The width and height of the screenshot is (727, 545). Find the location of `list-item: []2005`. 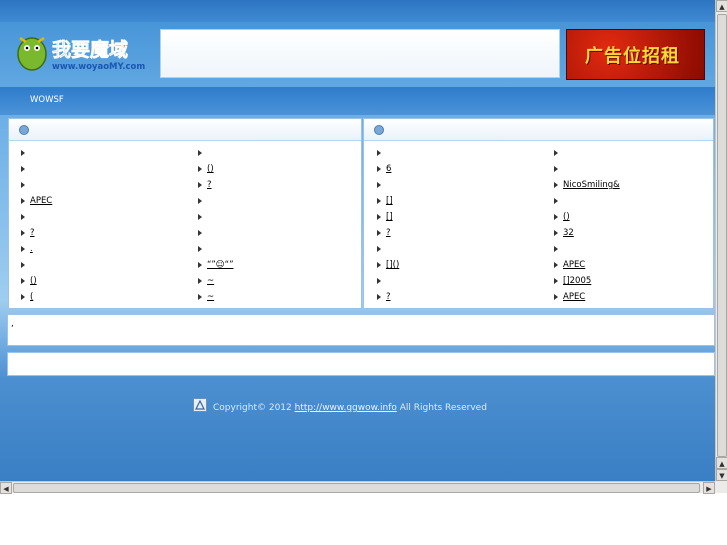

list-item: []2005 is located at coordinates (587, 281).